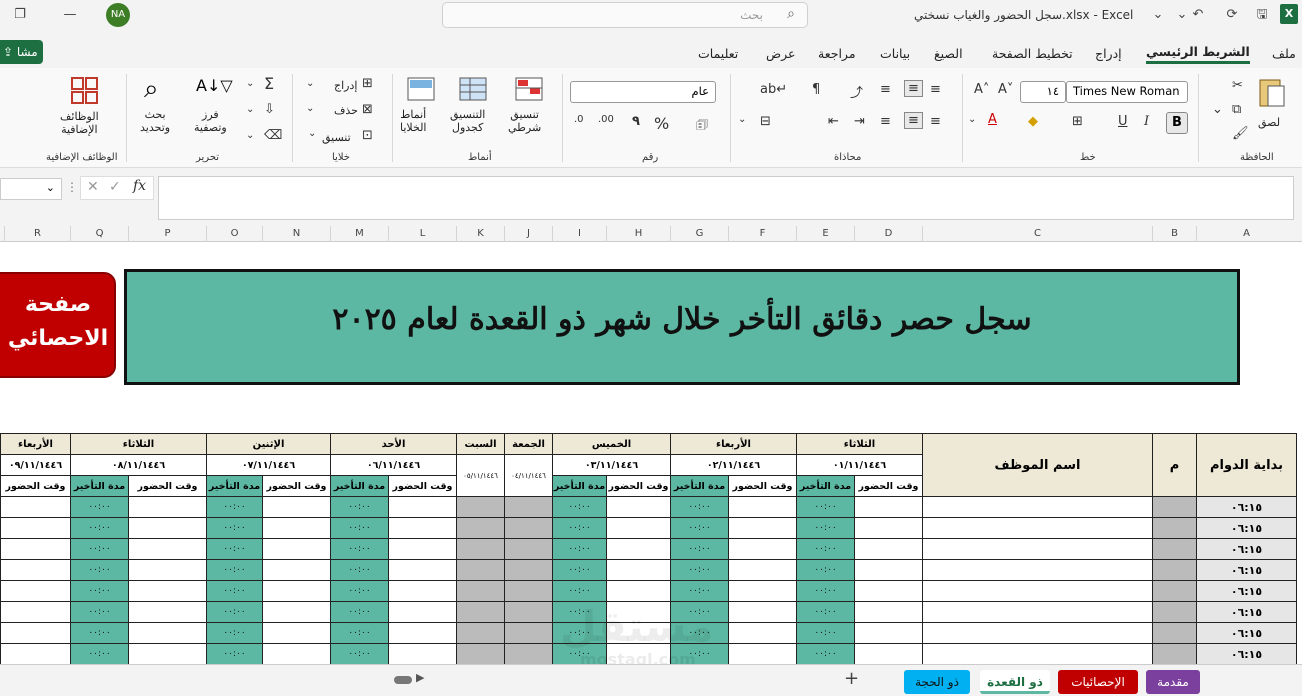 Image resolution: width=1302 pixels, height=696 pixels. What do you see at coordinates (480, 475) in the screenshot?
I see `date-cell: ٠٥/١١/١٤٤٦` at bounding box center [480, 475].